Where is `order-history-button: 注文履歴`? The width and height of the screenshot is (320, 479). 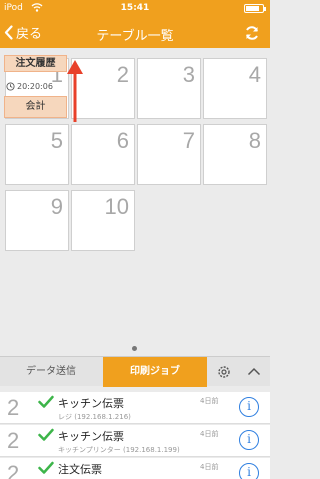
order-history-button: 注文履歴 is located at coordinates (35, 63).